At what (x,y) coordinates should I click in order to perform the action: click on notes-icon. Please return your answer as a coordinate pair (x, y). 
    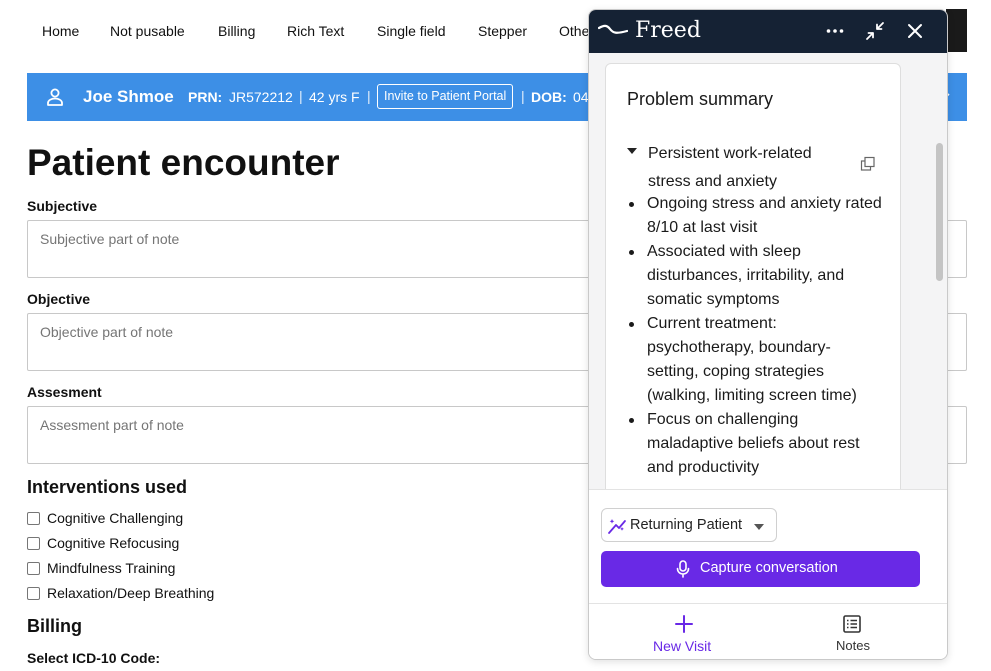
    Looking at the image, I should click on (852, 624).